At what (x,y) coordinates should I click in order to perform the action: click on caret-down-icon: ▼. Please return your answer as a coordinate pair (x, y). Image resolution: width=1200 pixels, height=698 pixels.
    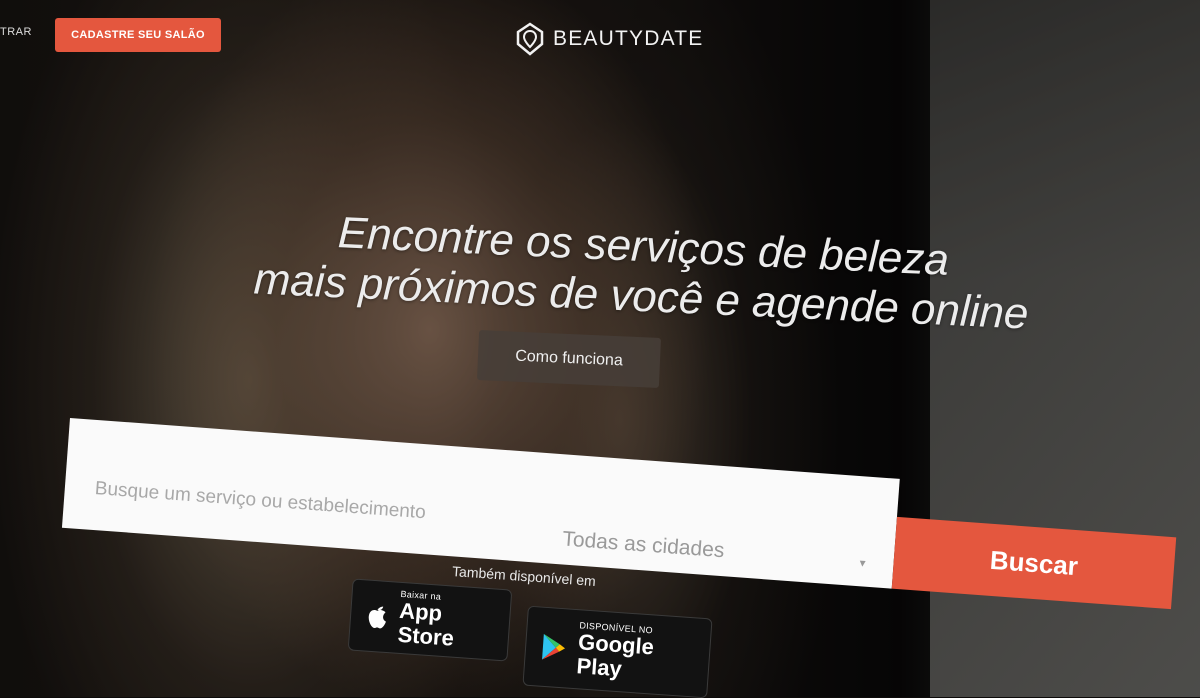
    Looking at the image, I should click on (862, 564).